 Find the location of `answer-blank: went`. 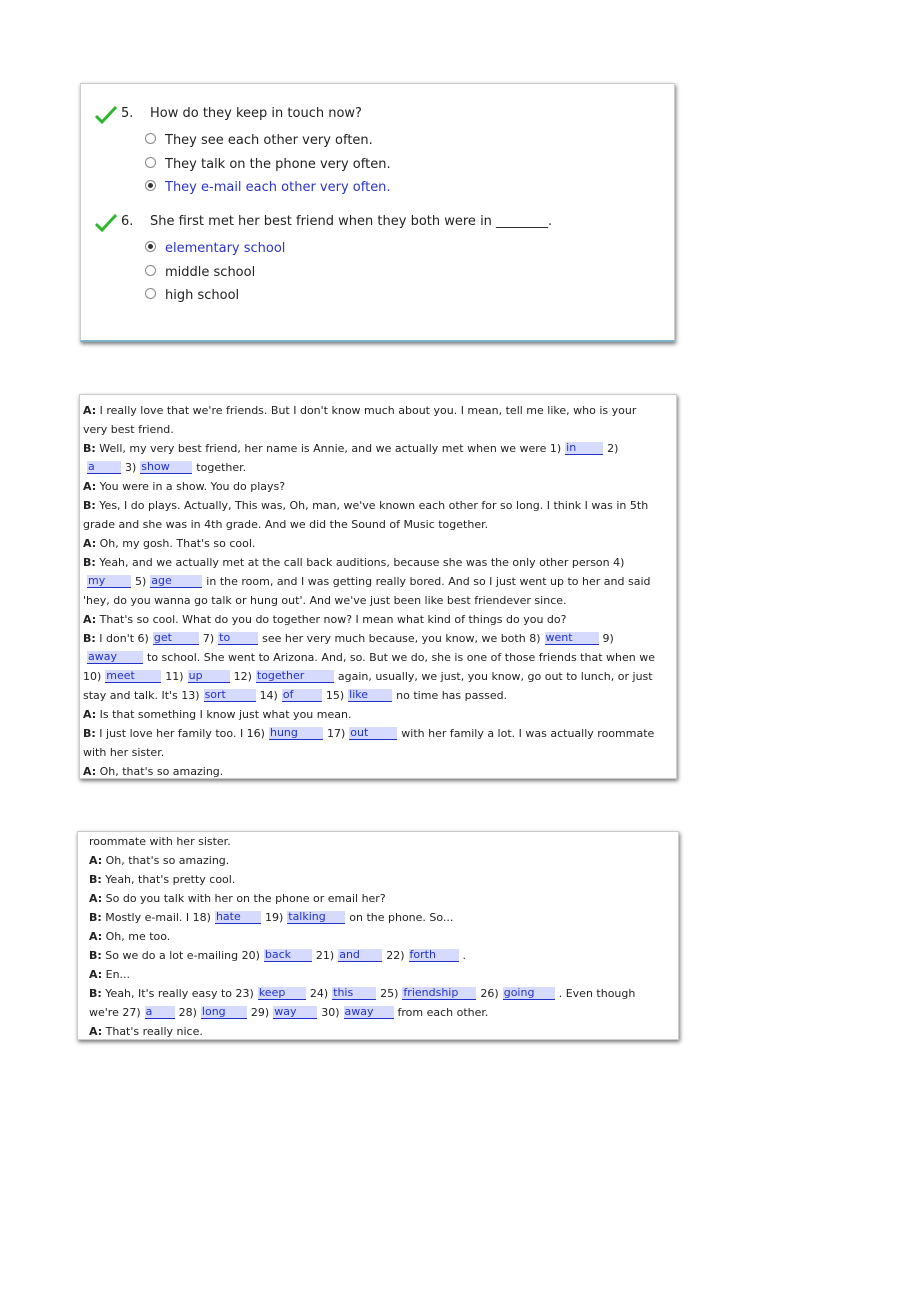

answer-blank: went is located at coordinates (571, 638).